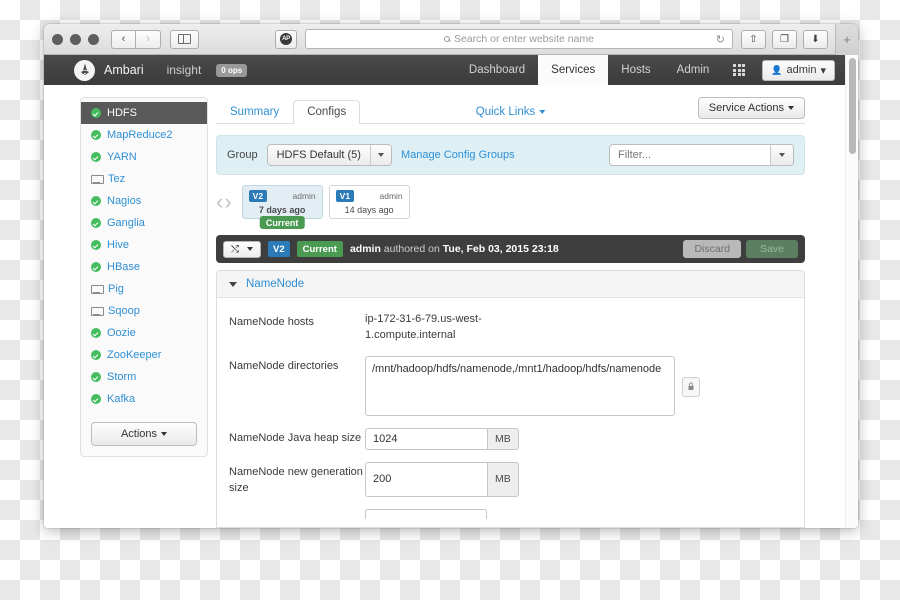  What do you see at coordinates (126, 223) in the screenshot?
I see `sidebar-item-label: Ganglia` at bounding box center [126, 223].